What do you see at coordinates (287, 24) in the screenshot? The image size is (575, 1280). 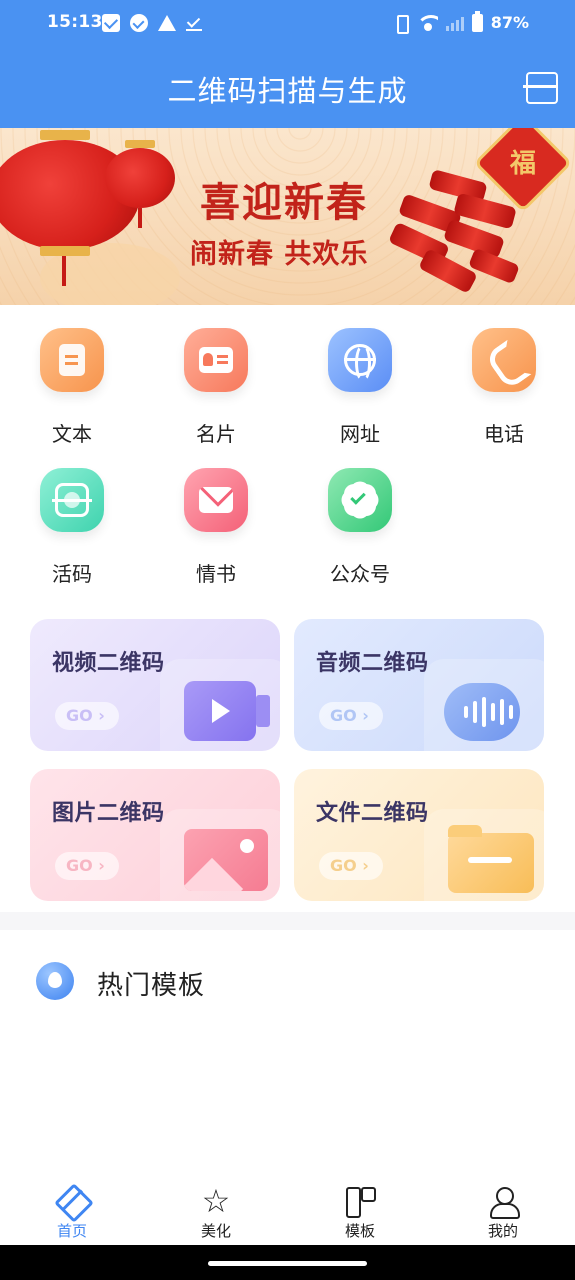 I see `status-bar: 15:13 87%` at bounding box center [287, 24].